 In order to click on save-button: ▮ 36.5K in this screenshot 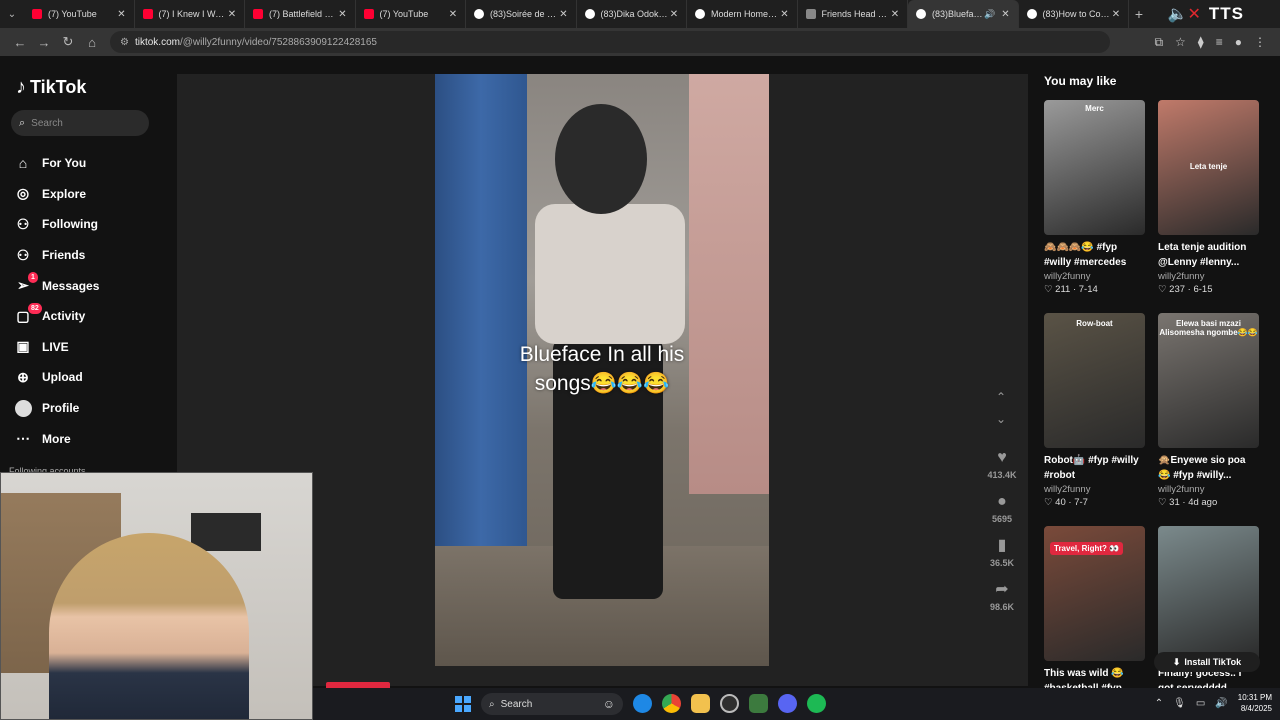, I will do `click(1002, 552)`.